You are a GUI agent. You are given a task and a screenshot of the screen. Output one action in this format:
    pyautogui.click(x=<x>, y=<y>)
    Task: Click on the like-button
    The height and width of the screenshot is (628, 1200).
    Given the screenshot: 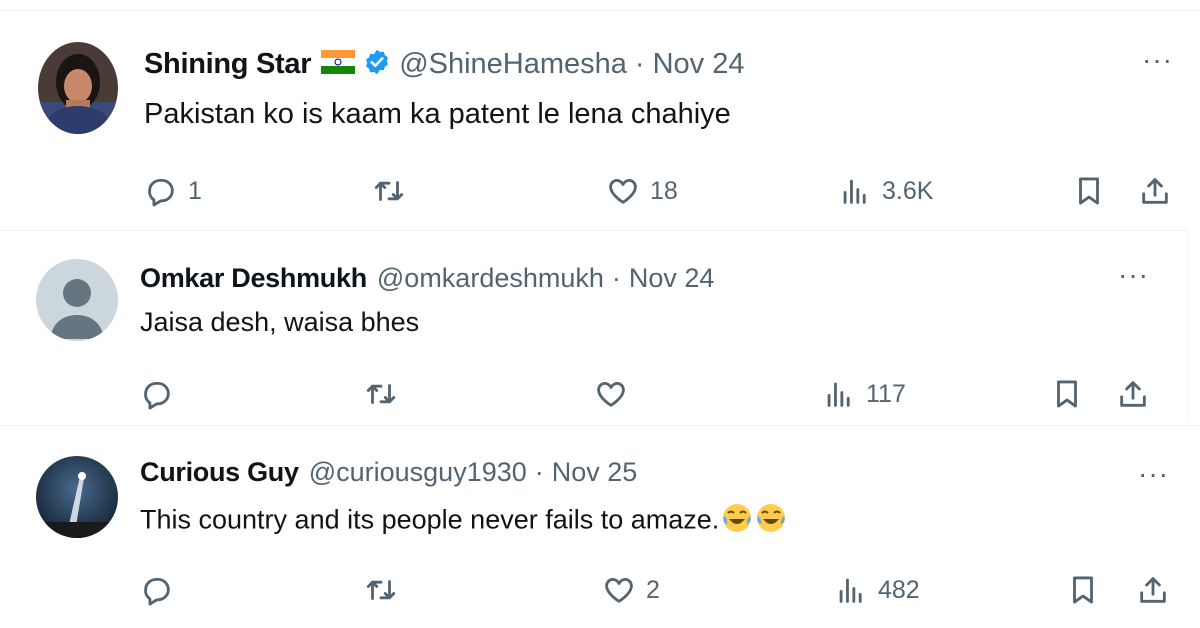 What is the action you would take?
    pyautogui.click(x=616, y=394)
    